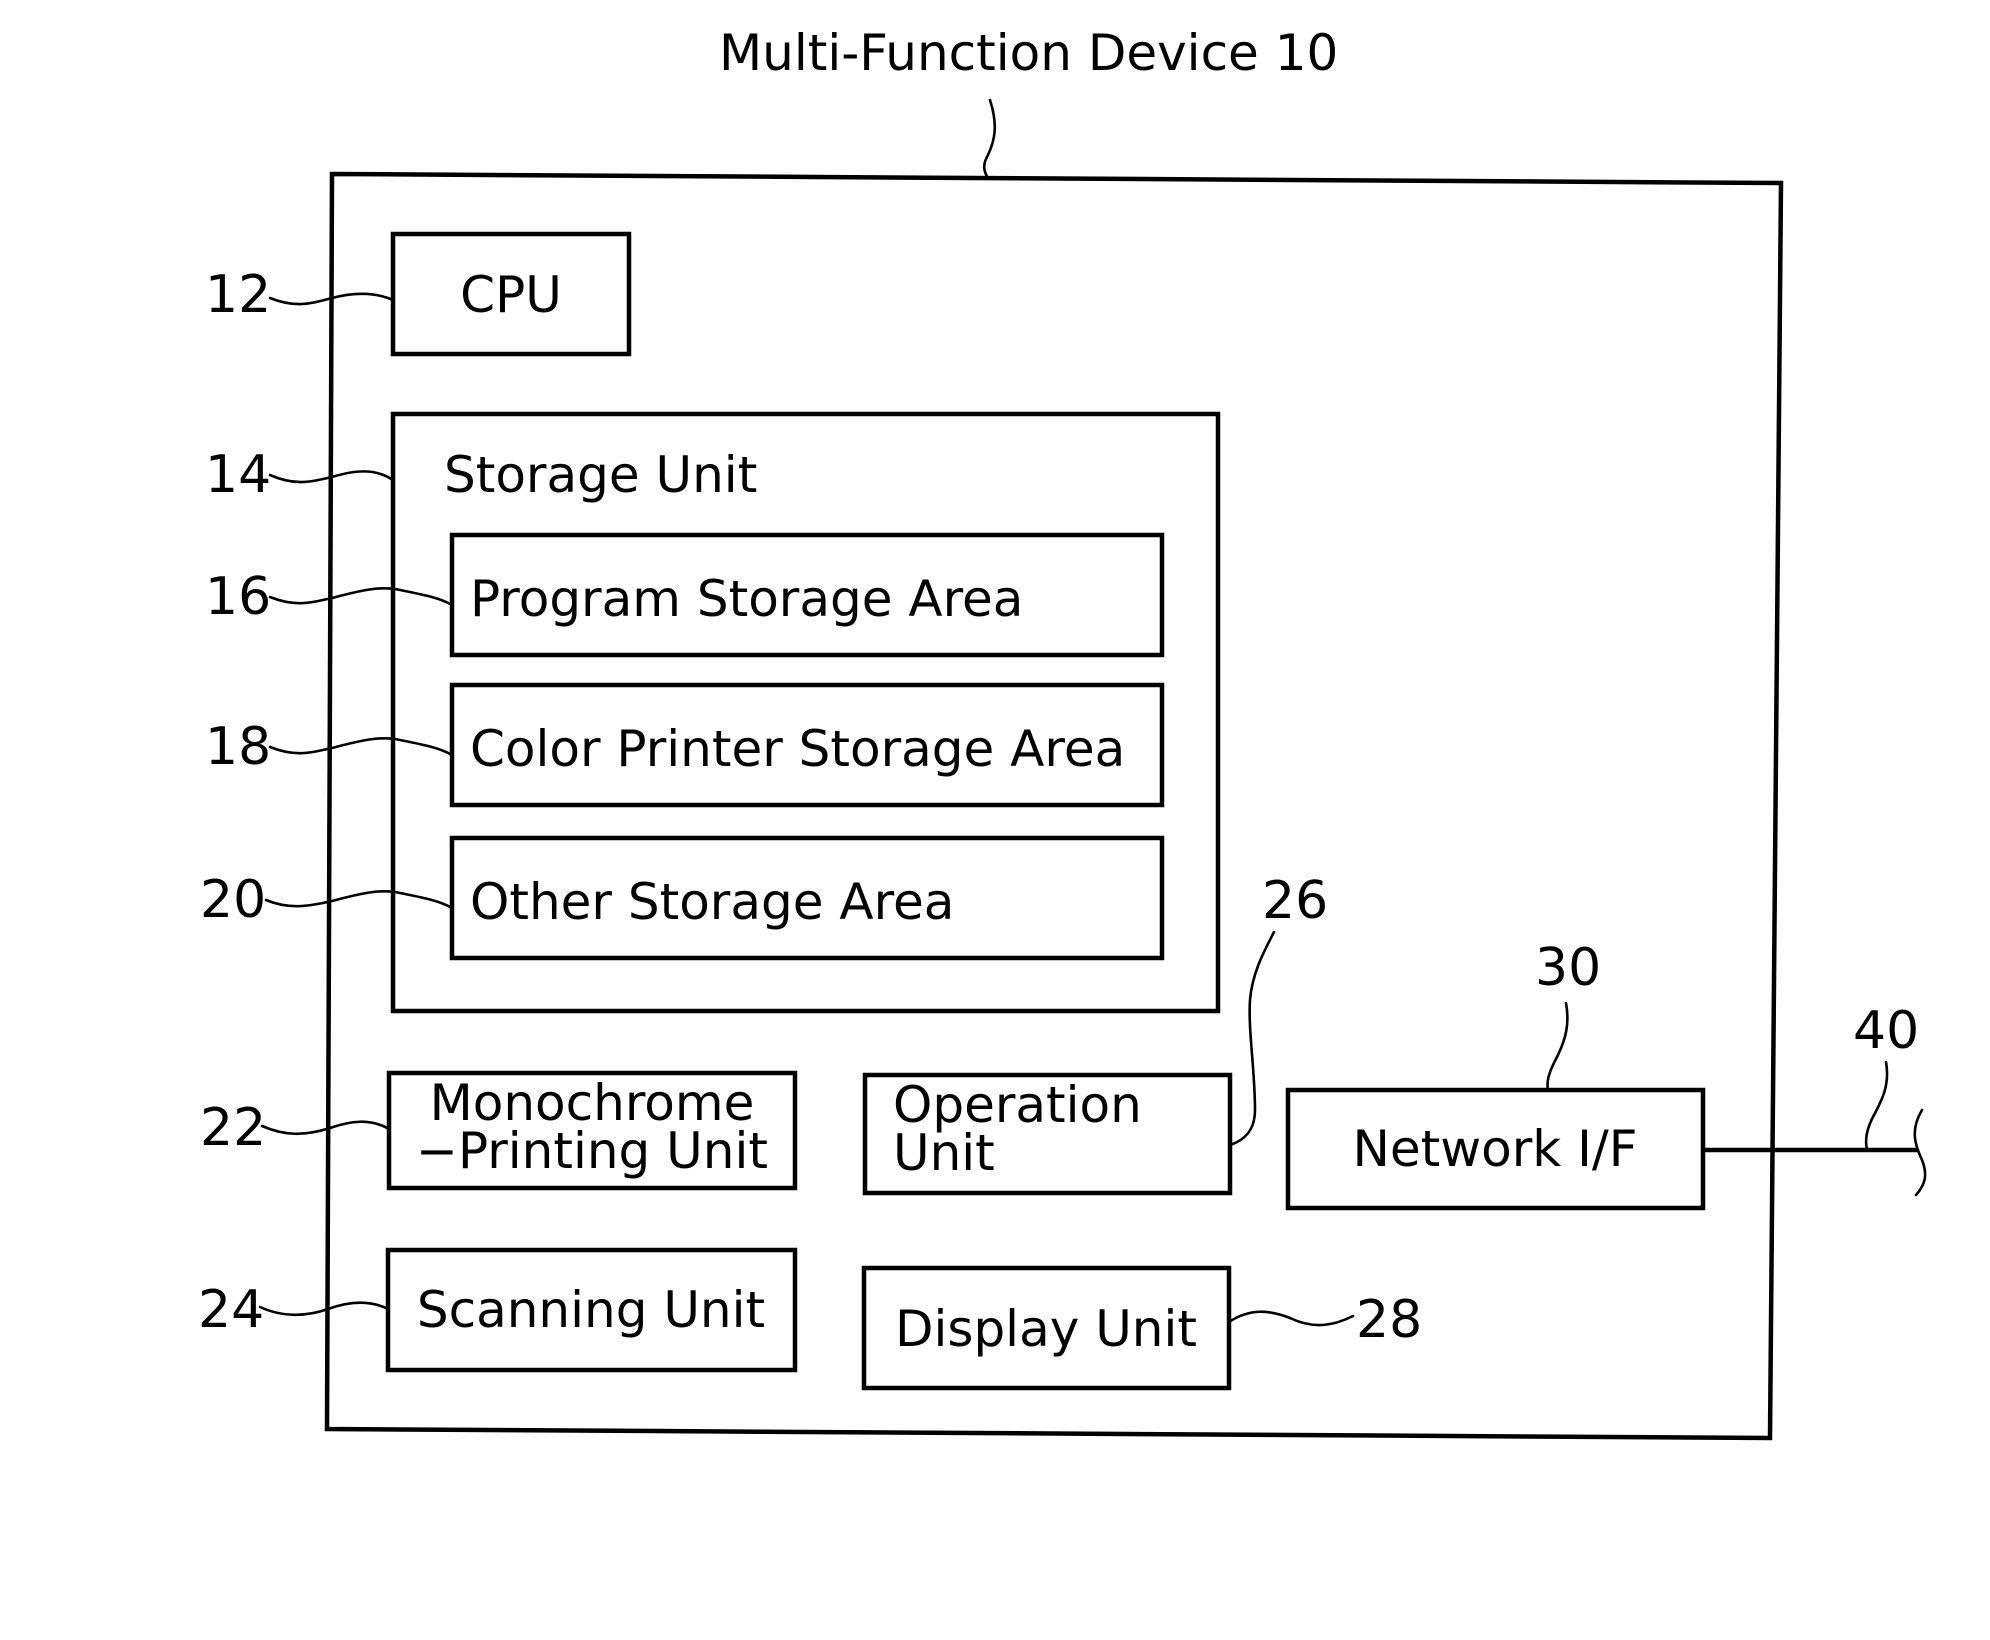  I want to click on other-storage-area-label: Other Storage Area, so click(712, 902).